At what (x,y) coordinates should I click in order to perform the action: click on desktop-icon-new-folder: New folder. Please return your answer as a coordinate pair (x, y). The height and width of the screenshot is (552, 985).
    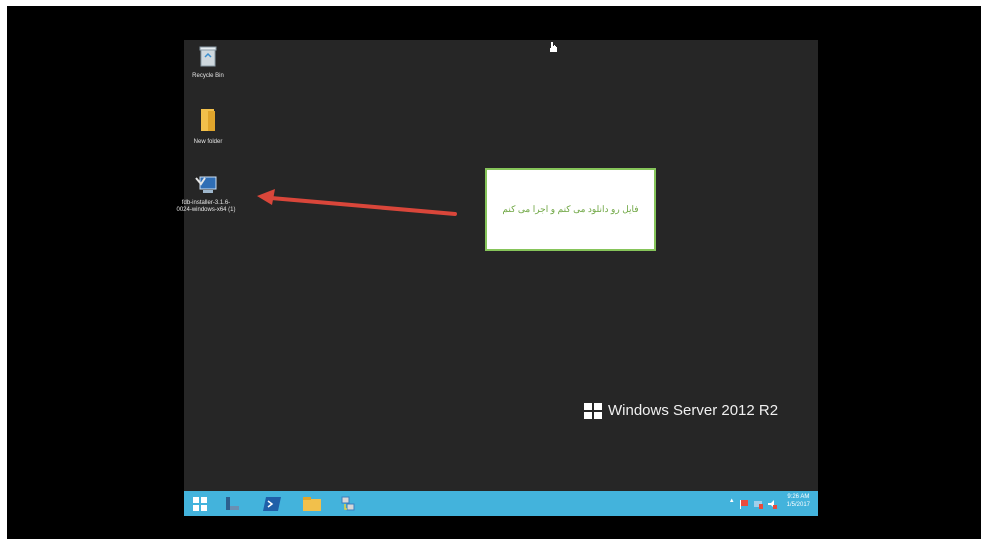
    Looking at the image, I should click on (208, 126).